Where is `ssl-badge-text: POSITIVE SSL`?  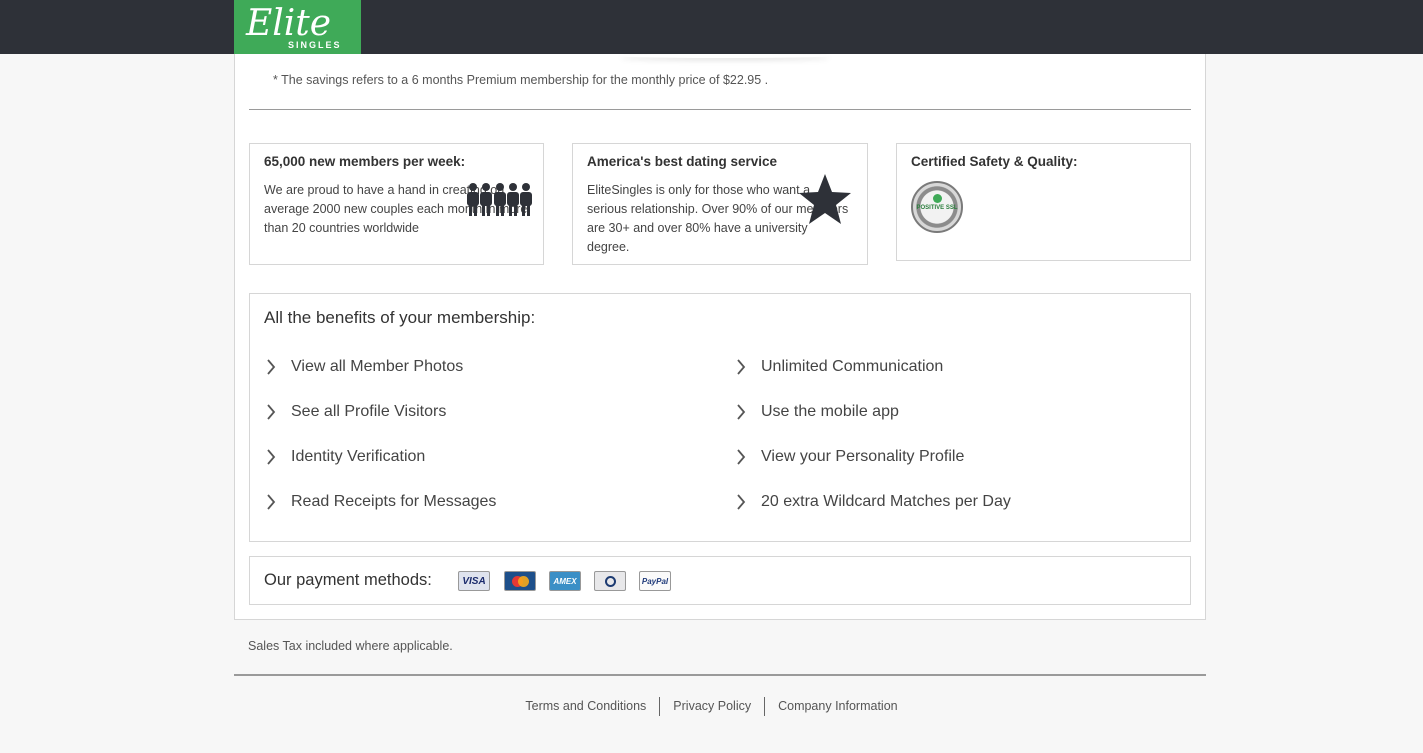 ssl-badge-text: POSITIVE SSL is located at coordinates (937, 208).